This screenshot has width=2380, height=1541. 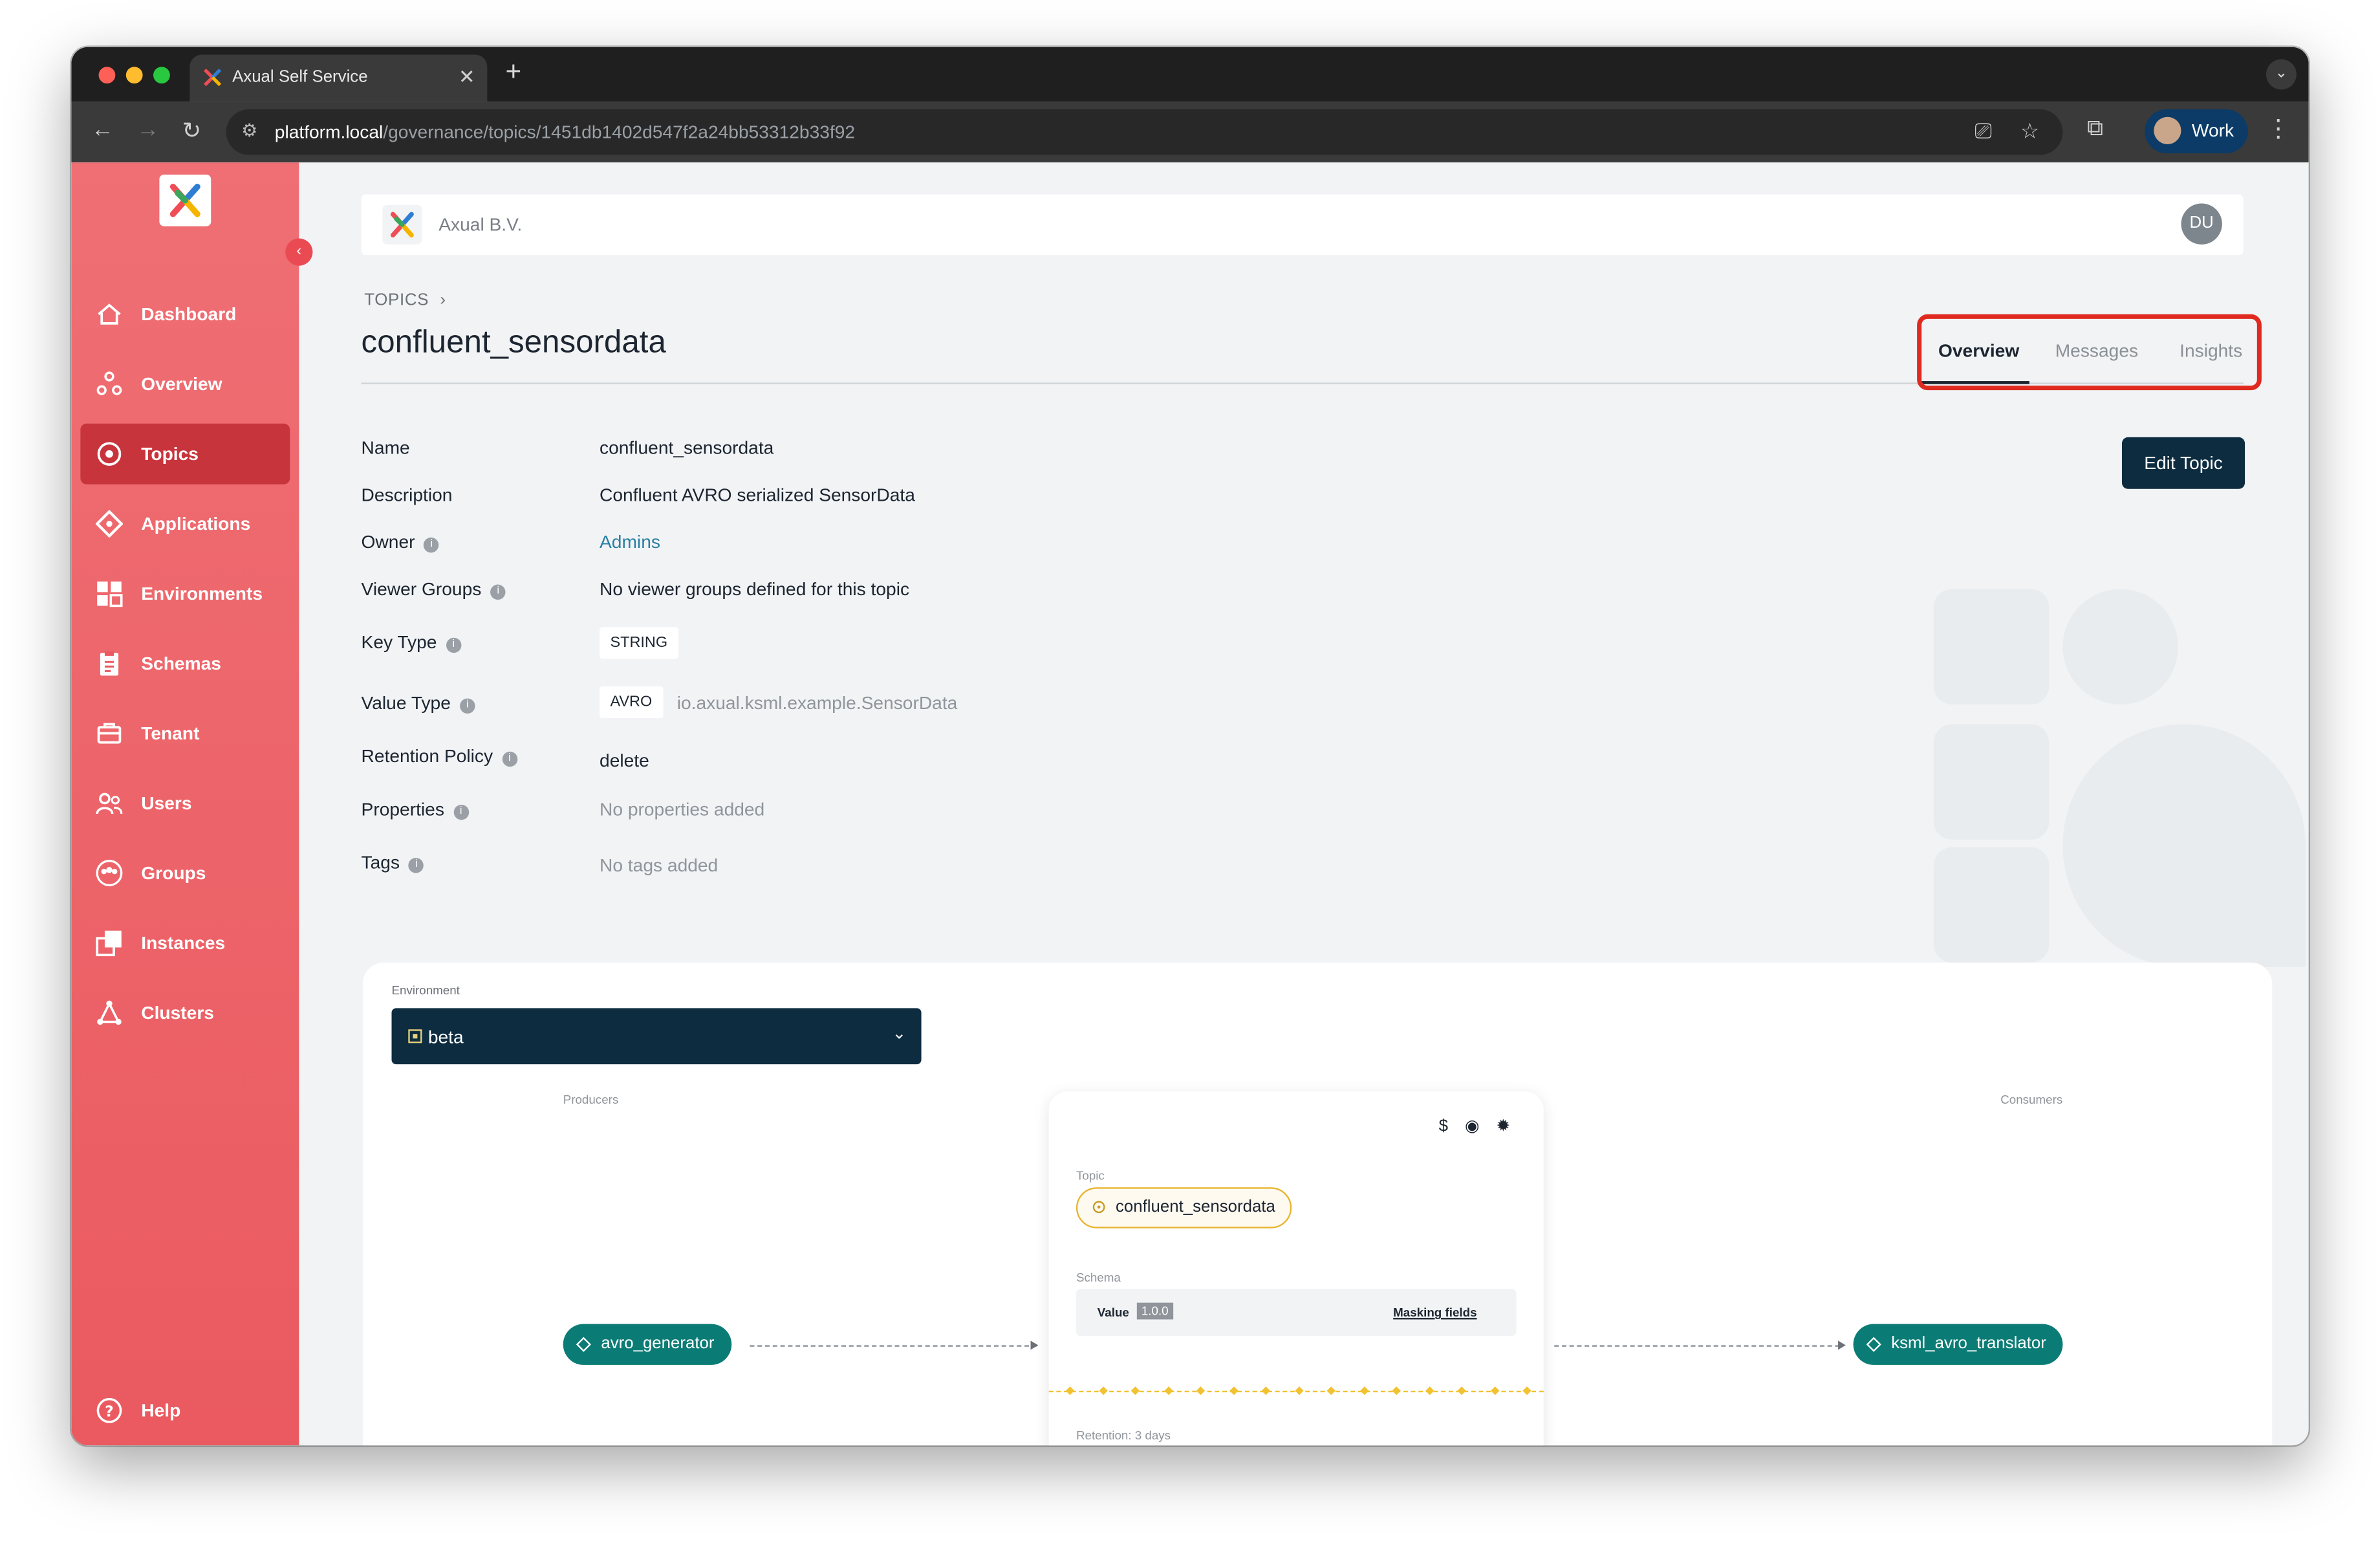 I want to click on sidebar-item-label: Applications, so click(x=196, y=524).